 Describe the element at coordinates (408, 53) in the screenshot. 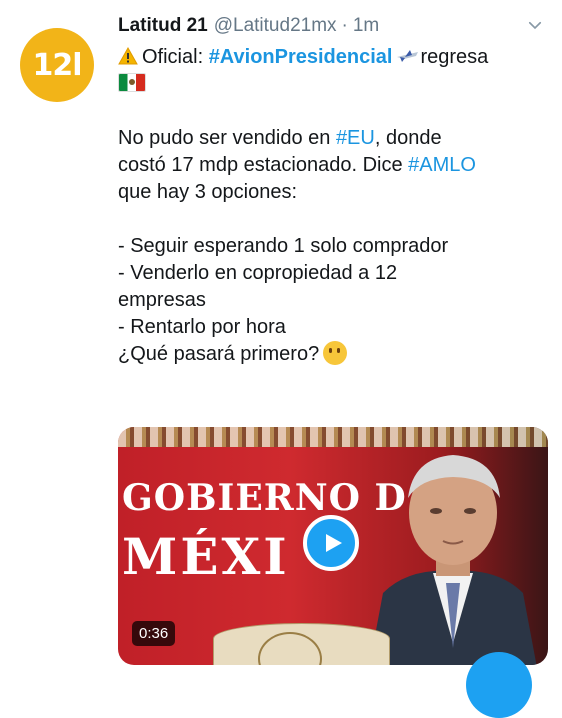

I see `airplane-icon` at that location.